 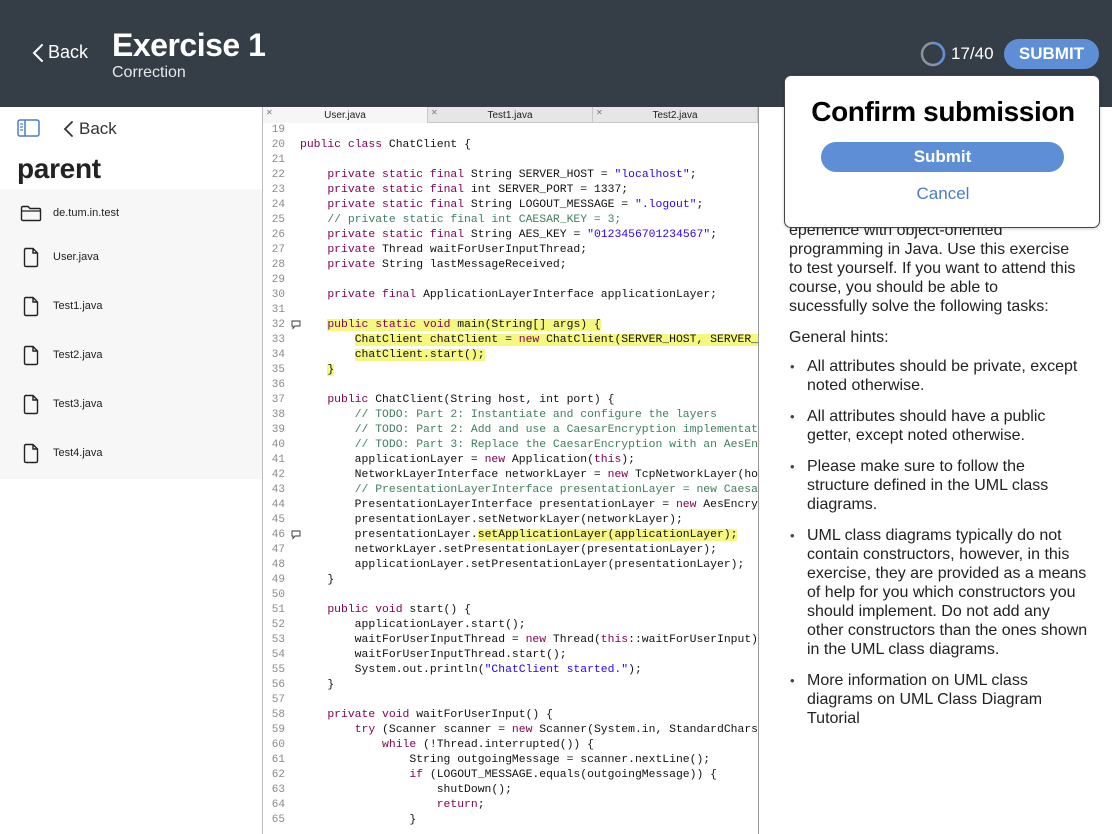 I want to click on chevron-left-icon, so click(x=68, y=129).